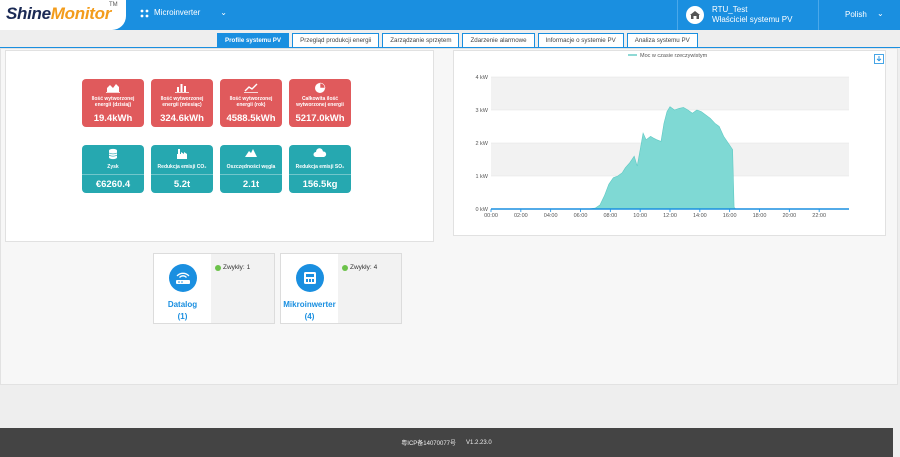 The image size is (900, 457). What do you see at coordinates (479, 442) in the screenshot?
I see `footer-version: V1.2.23.0` at bounding box center [479, 442].